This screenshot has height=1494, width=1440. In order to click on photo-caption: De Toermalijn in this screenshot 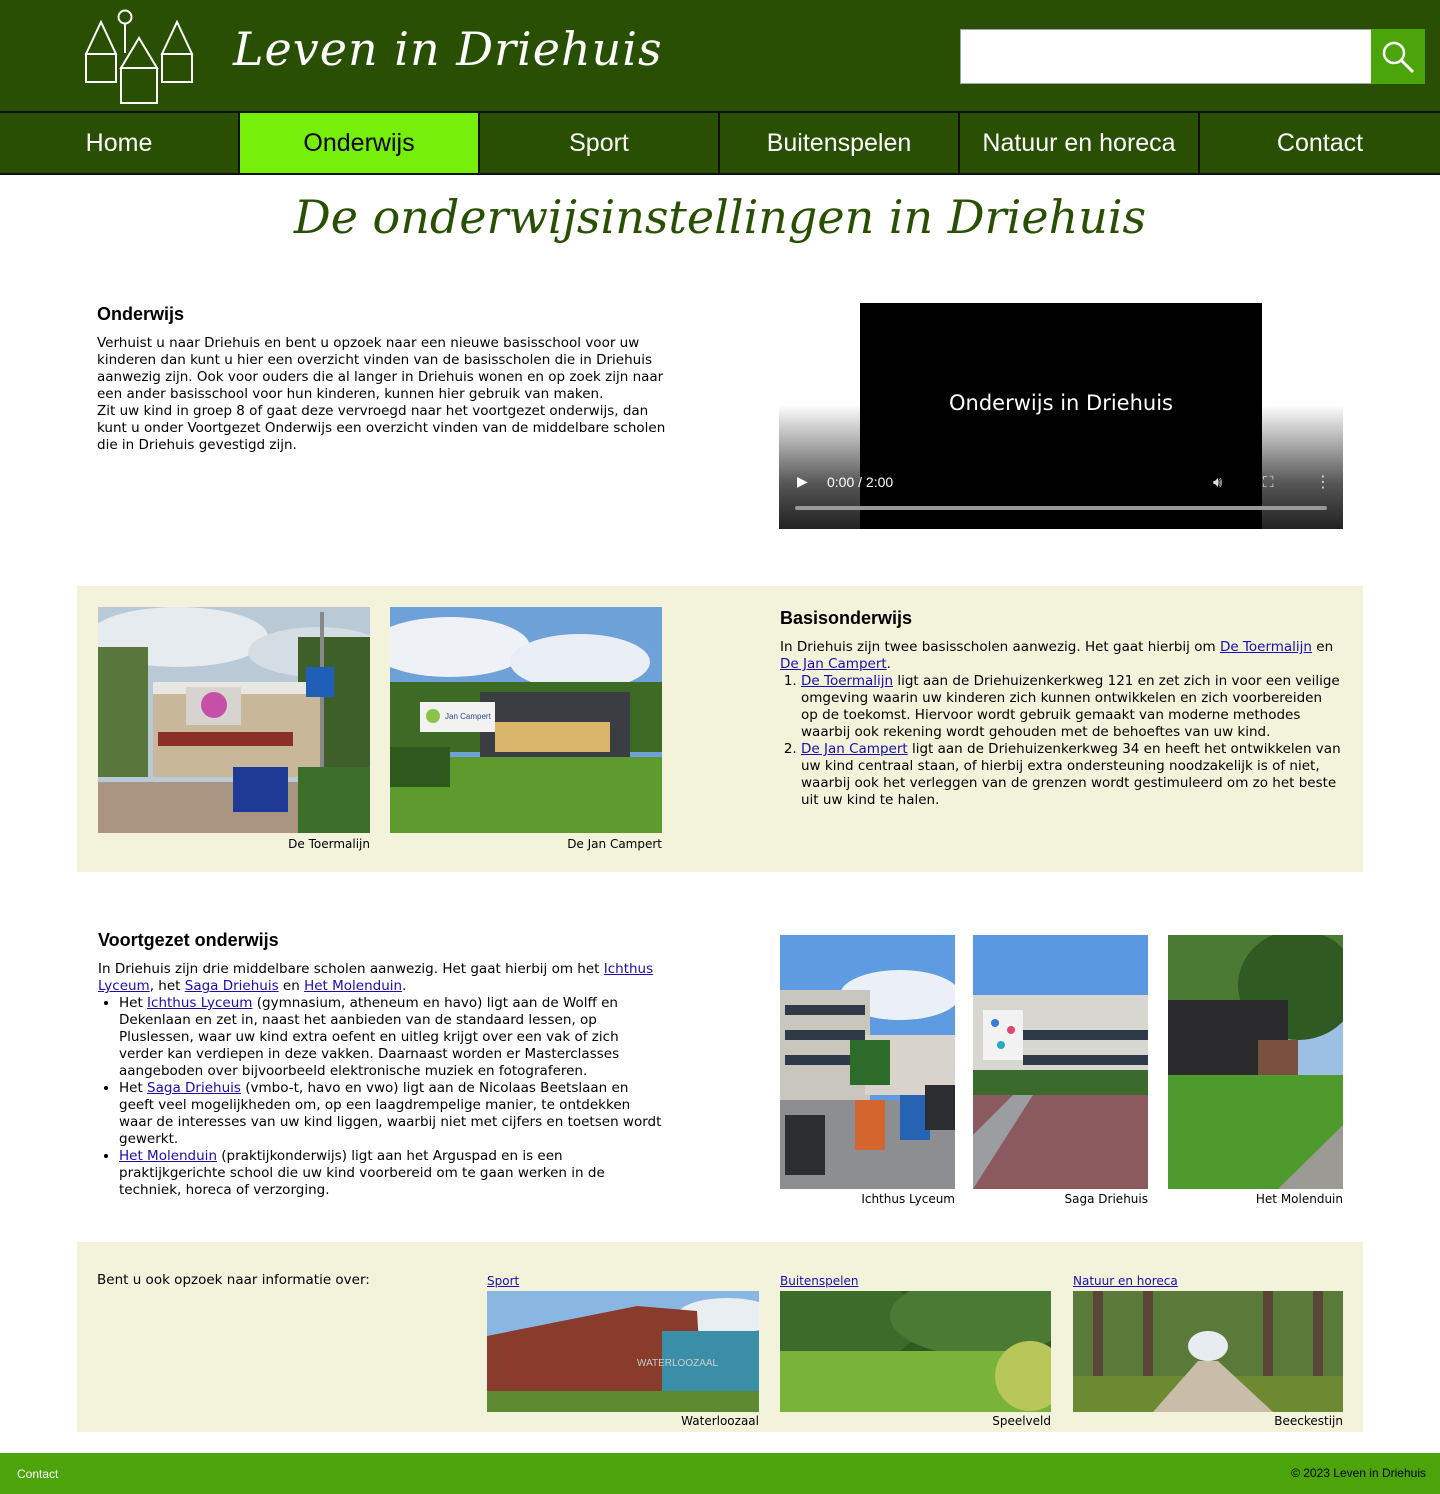, I will do `click(329, 844)`.